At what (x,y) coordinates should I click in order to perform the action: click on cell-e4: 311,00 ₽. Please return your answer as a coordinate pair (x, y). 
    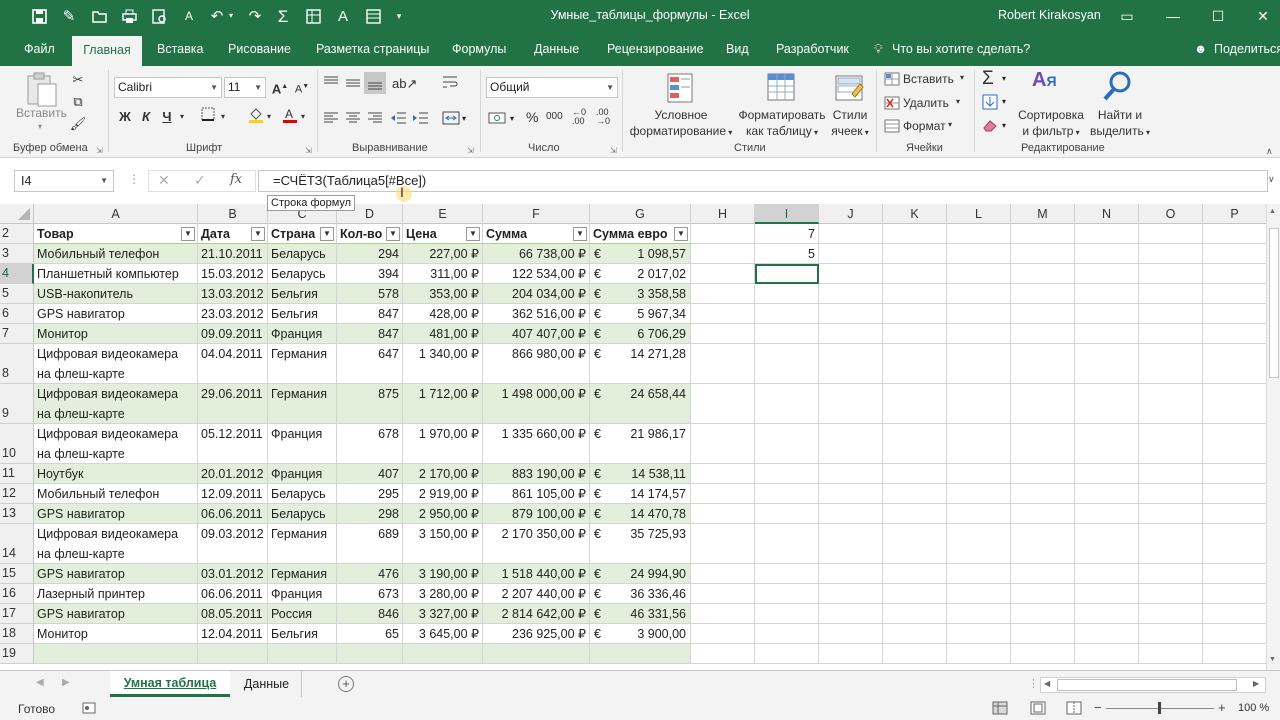
    Looking at the image, I should click on (443, 274).